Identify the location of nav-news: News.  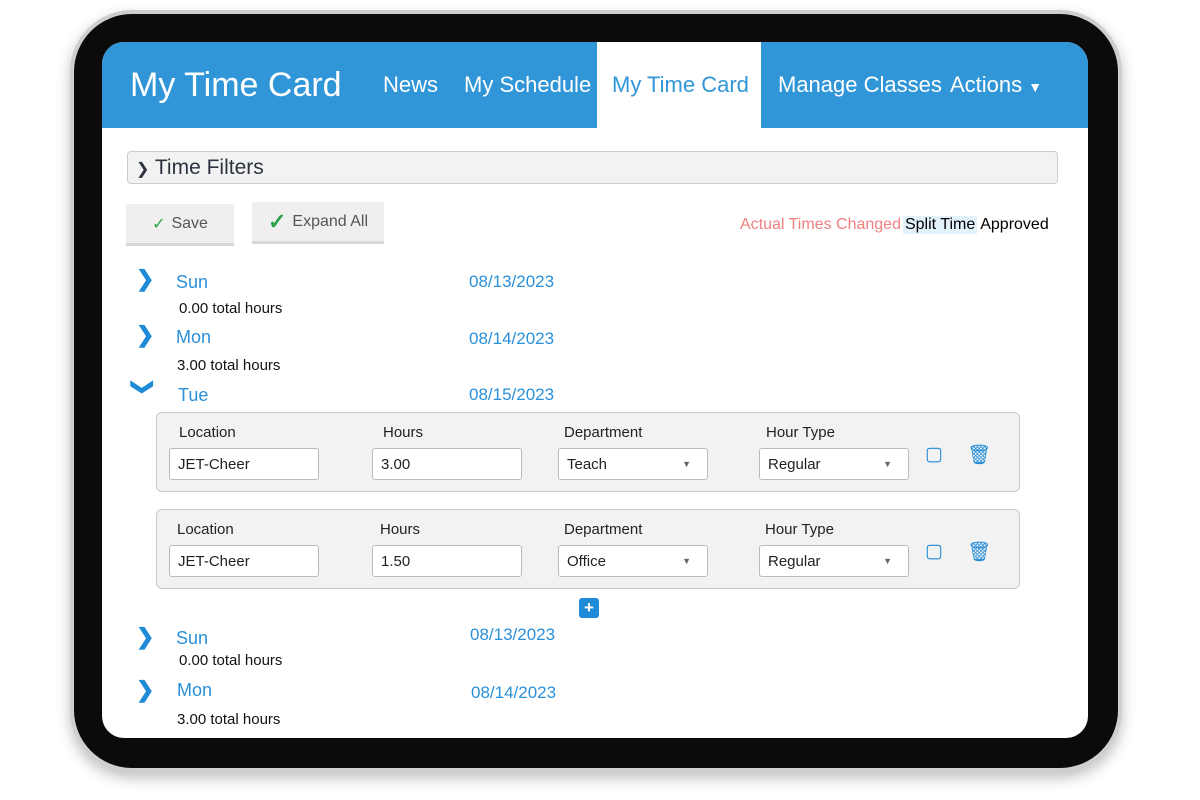
(410, 85).